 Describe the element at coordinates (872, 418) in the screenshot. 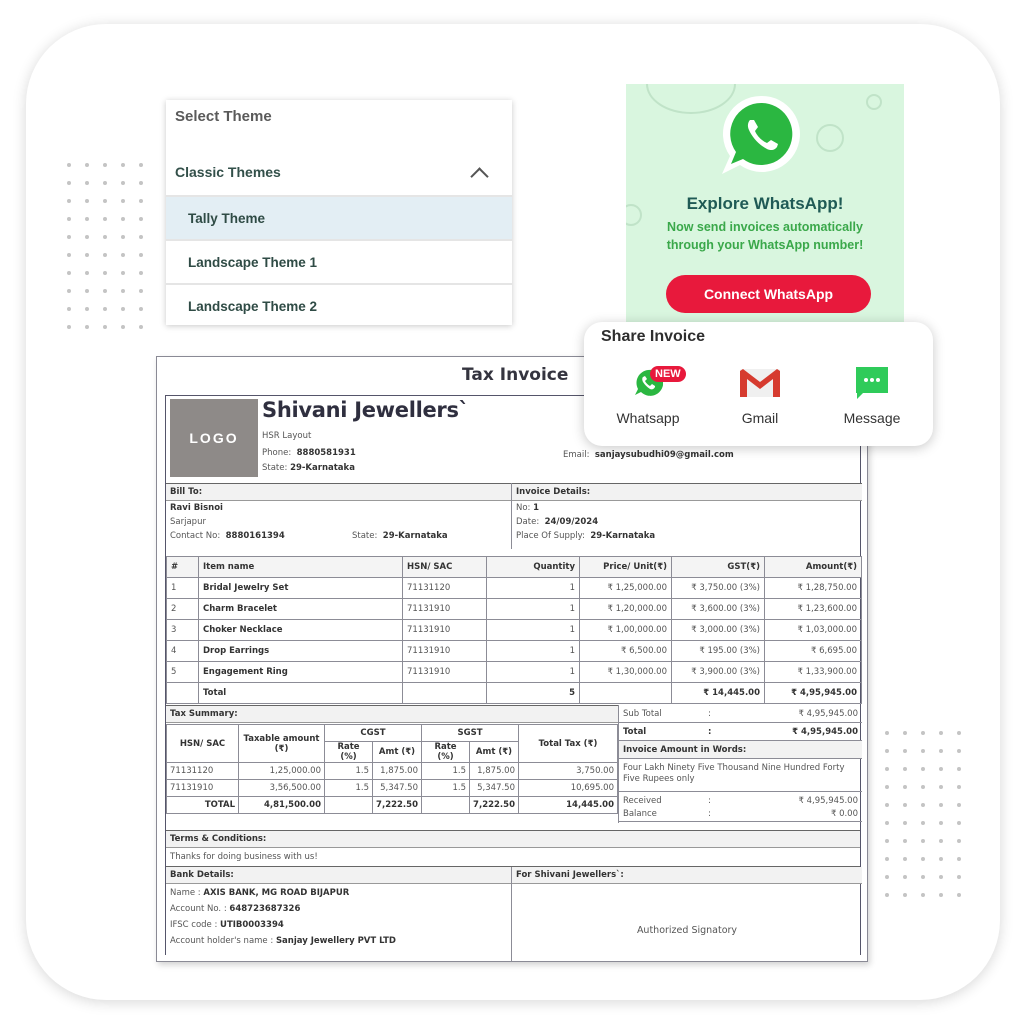

I see `share-option-label: Message` at that location.